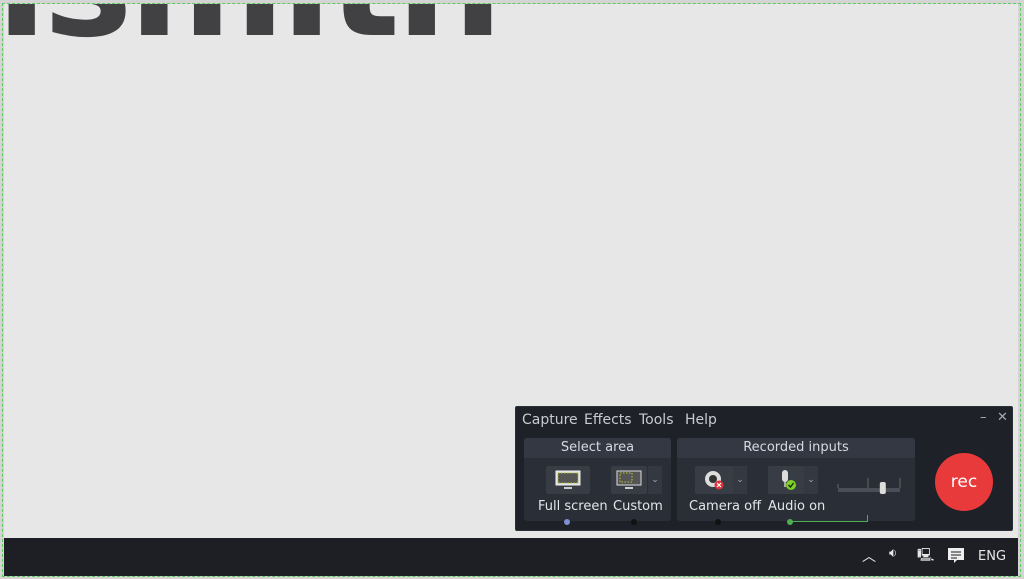  Describe the element at coordinates (638, 506) in the screenshot. I see `custom-label: Custom` at that location.